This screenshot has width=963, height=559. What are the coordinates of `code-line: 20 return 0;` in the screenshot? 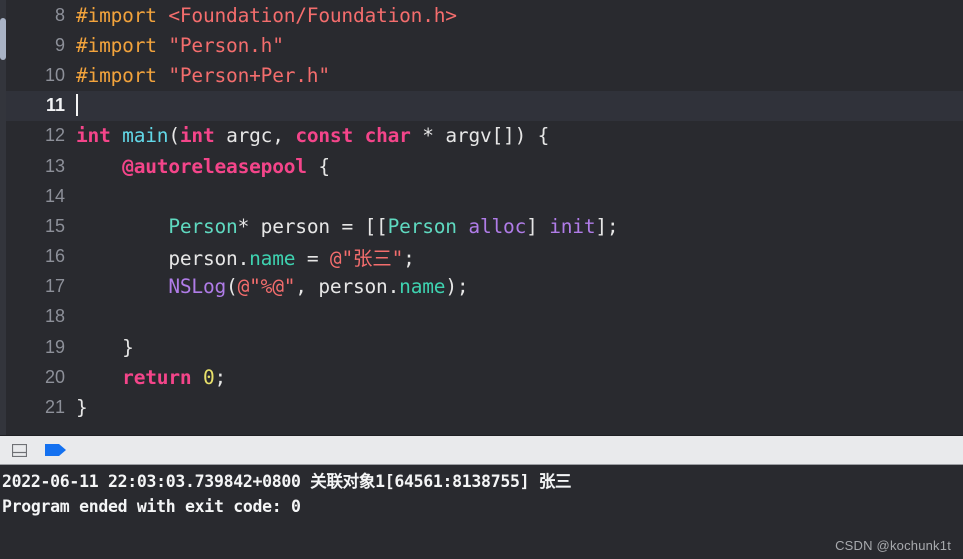 It's located at (481, 377).